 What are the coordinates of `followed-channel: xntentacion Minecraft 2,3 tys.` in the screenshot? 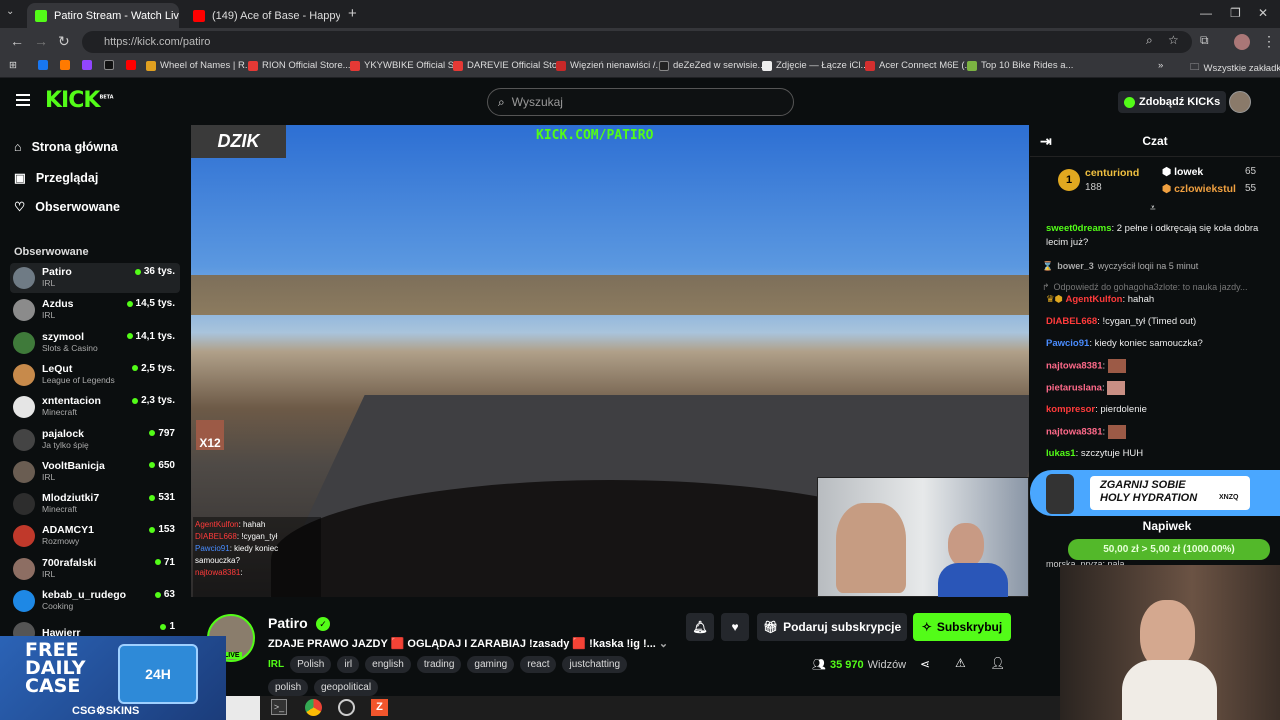 It's located at (95, 407).